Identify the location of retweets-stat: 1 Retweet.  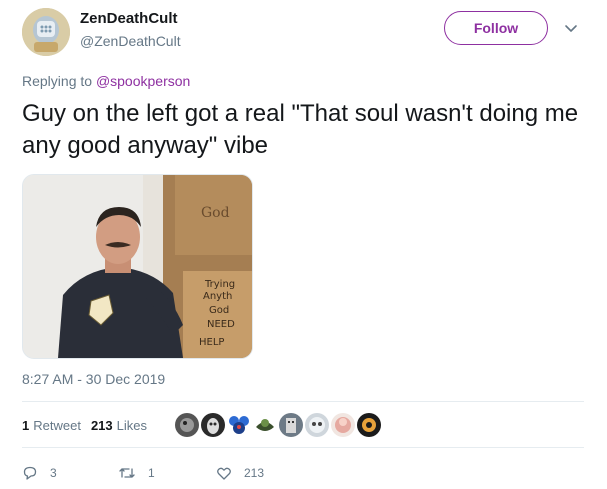
(51, 425).